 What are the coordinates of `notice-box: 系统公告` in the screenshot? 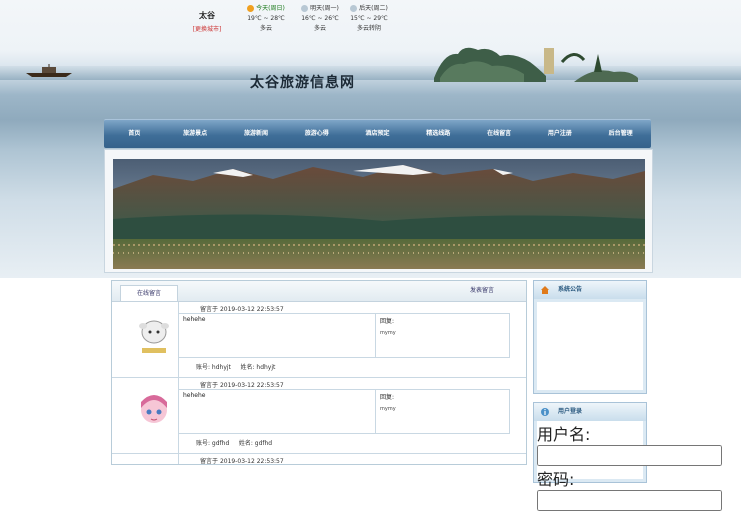 It's located at (590, 337).